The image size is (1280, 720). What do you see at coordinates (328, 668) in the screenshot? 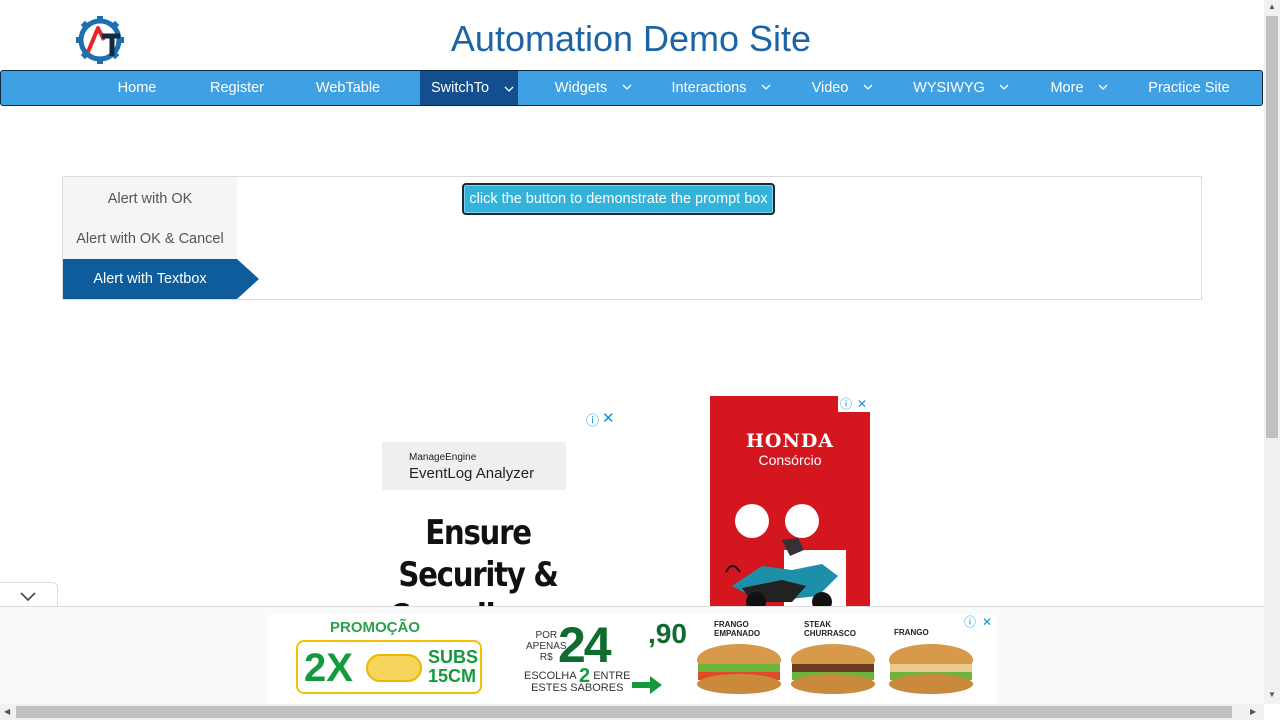
I see `badge-2x: 2X` at bounding box center [328, 668].